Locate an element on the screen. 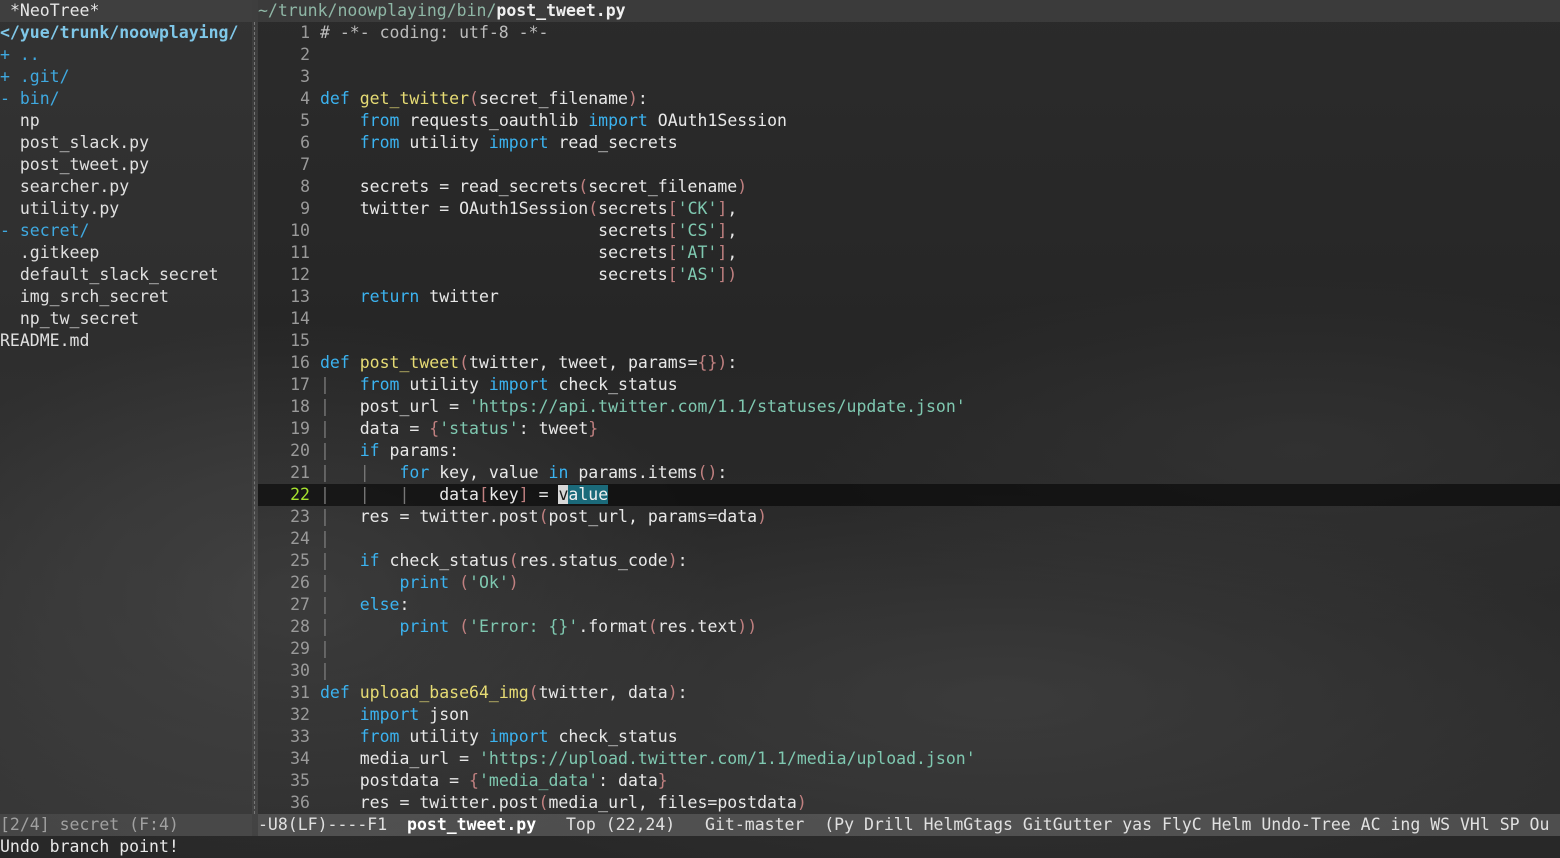 This screenshot has height=858, width=1560. neotree-file-item: .gitkeep is located at coordinates (126, 253).